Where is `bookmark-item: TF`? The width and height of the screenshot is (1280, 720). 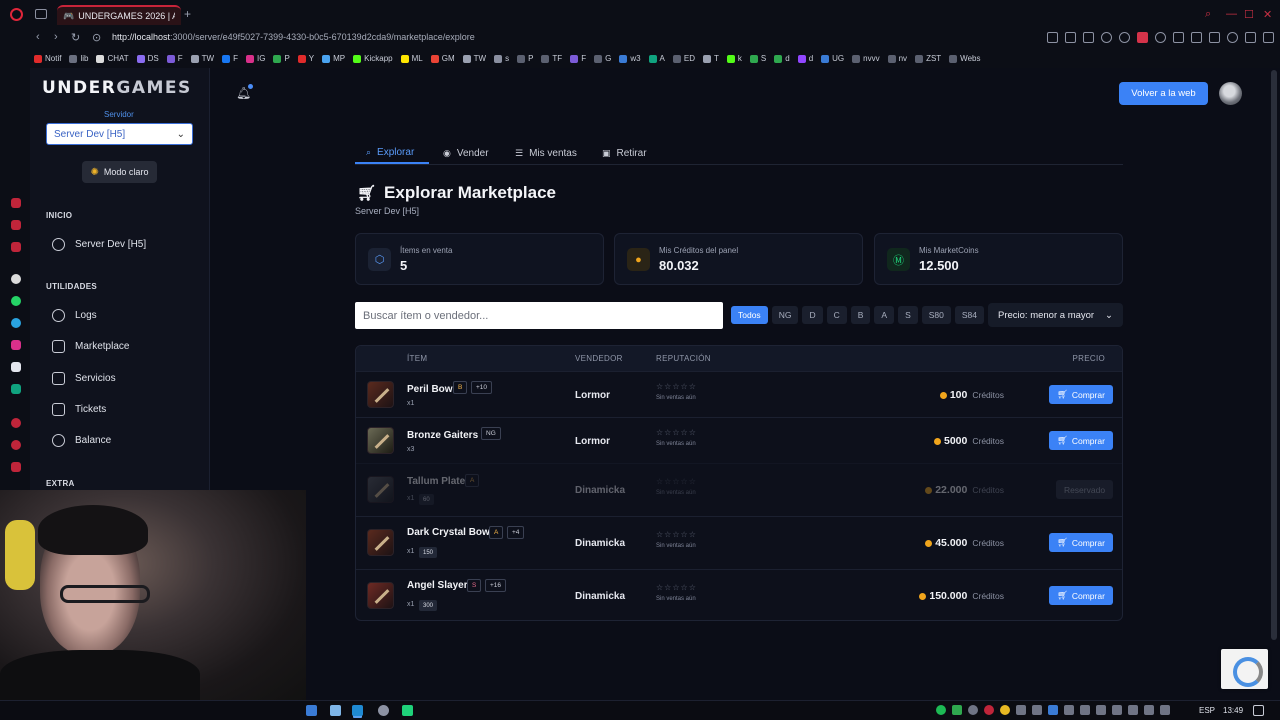 bookmark-item: TF is located at coordinates (551, 58).